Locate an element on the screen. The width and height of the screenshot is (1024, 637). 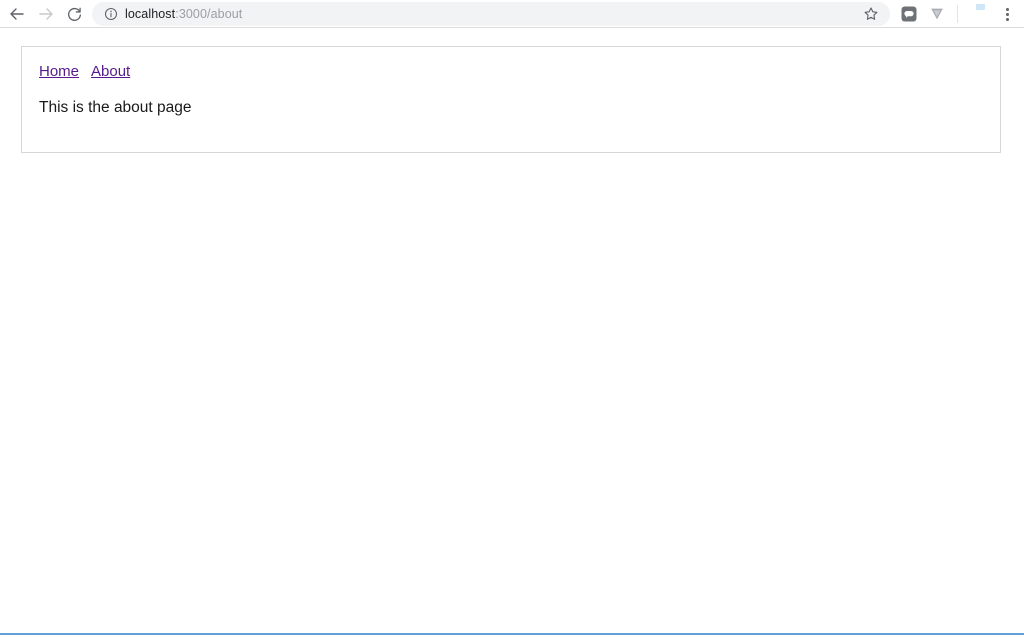
arrow-left-icon is located at coordinates (17, 14).